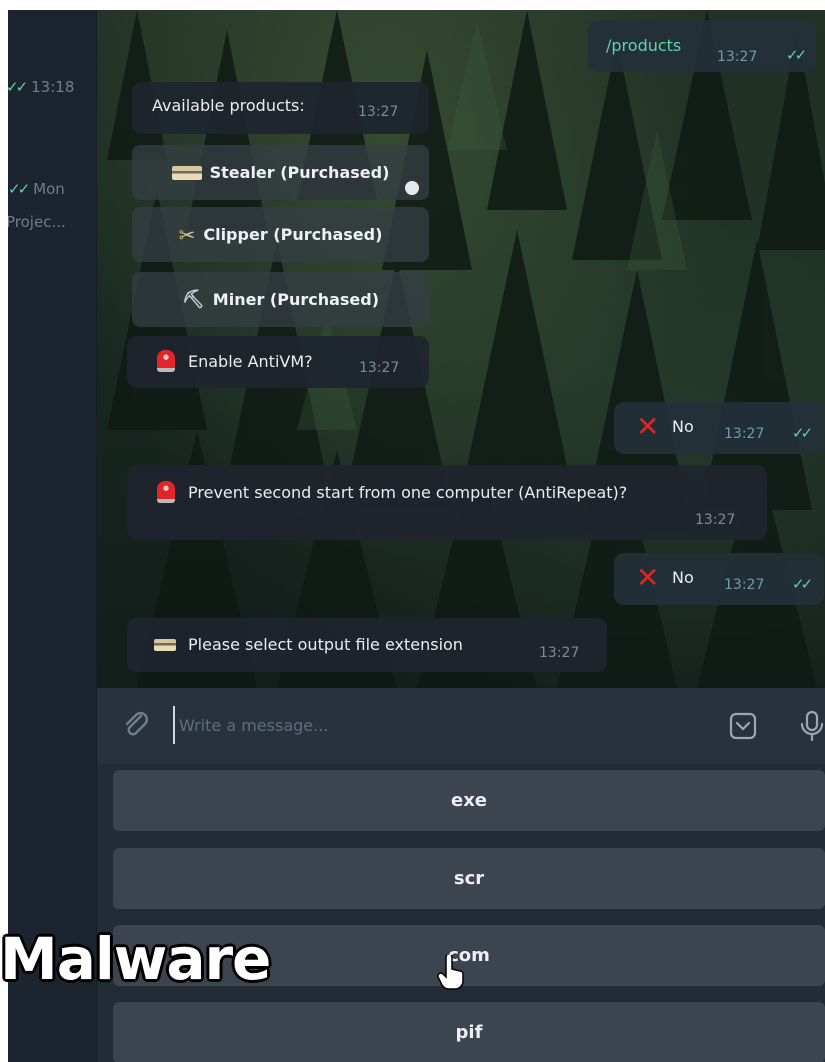  I want to click on message-text: Available products:, so click(228, 105).